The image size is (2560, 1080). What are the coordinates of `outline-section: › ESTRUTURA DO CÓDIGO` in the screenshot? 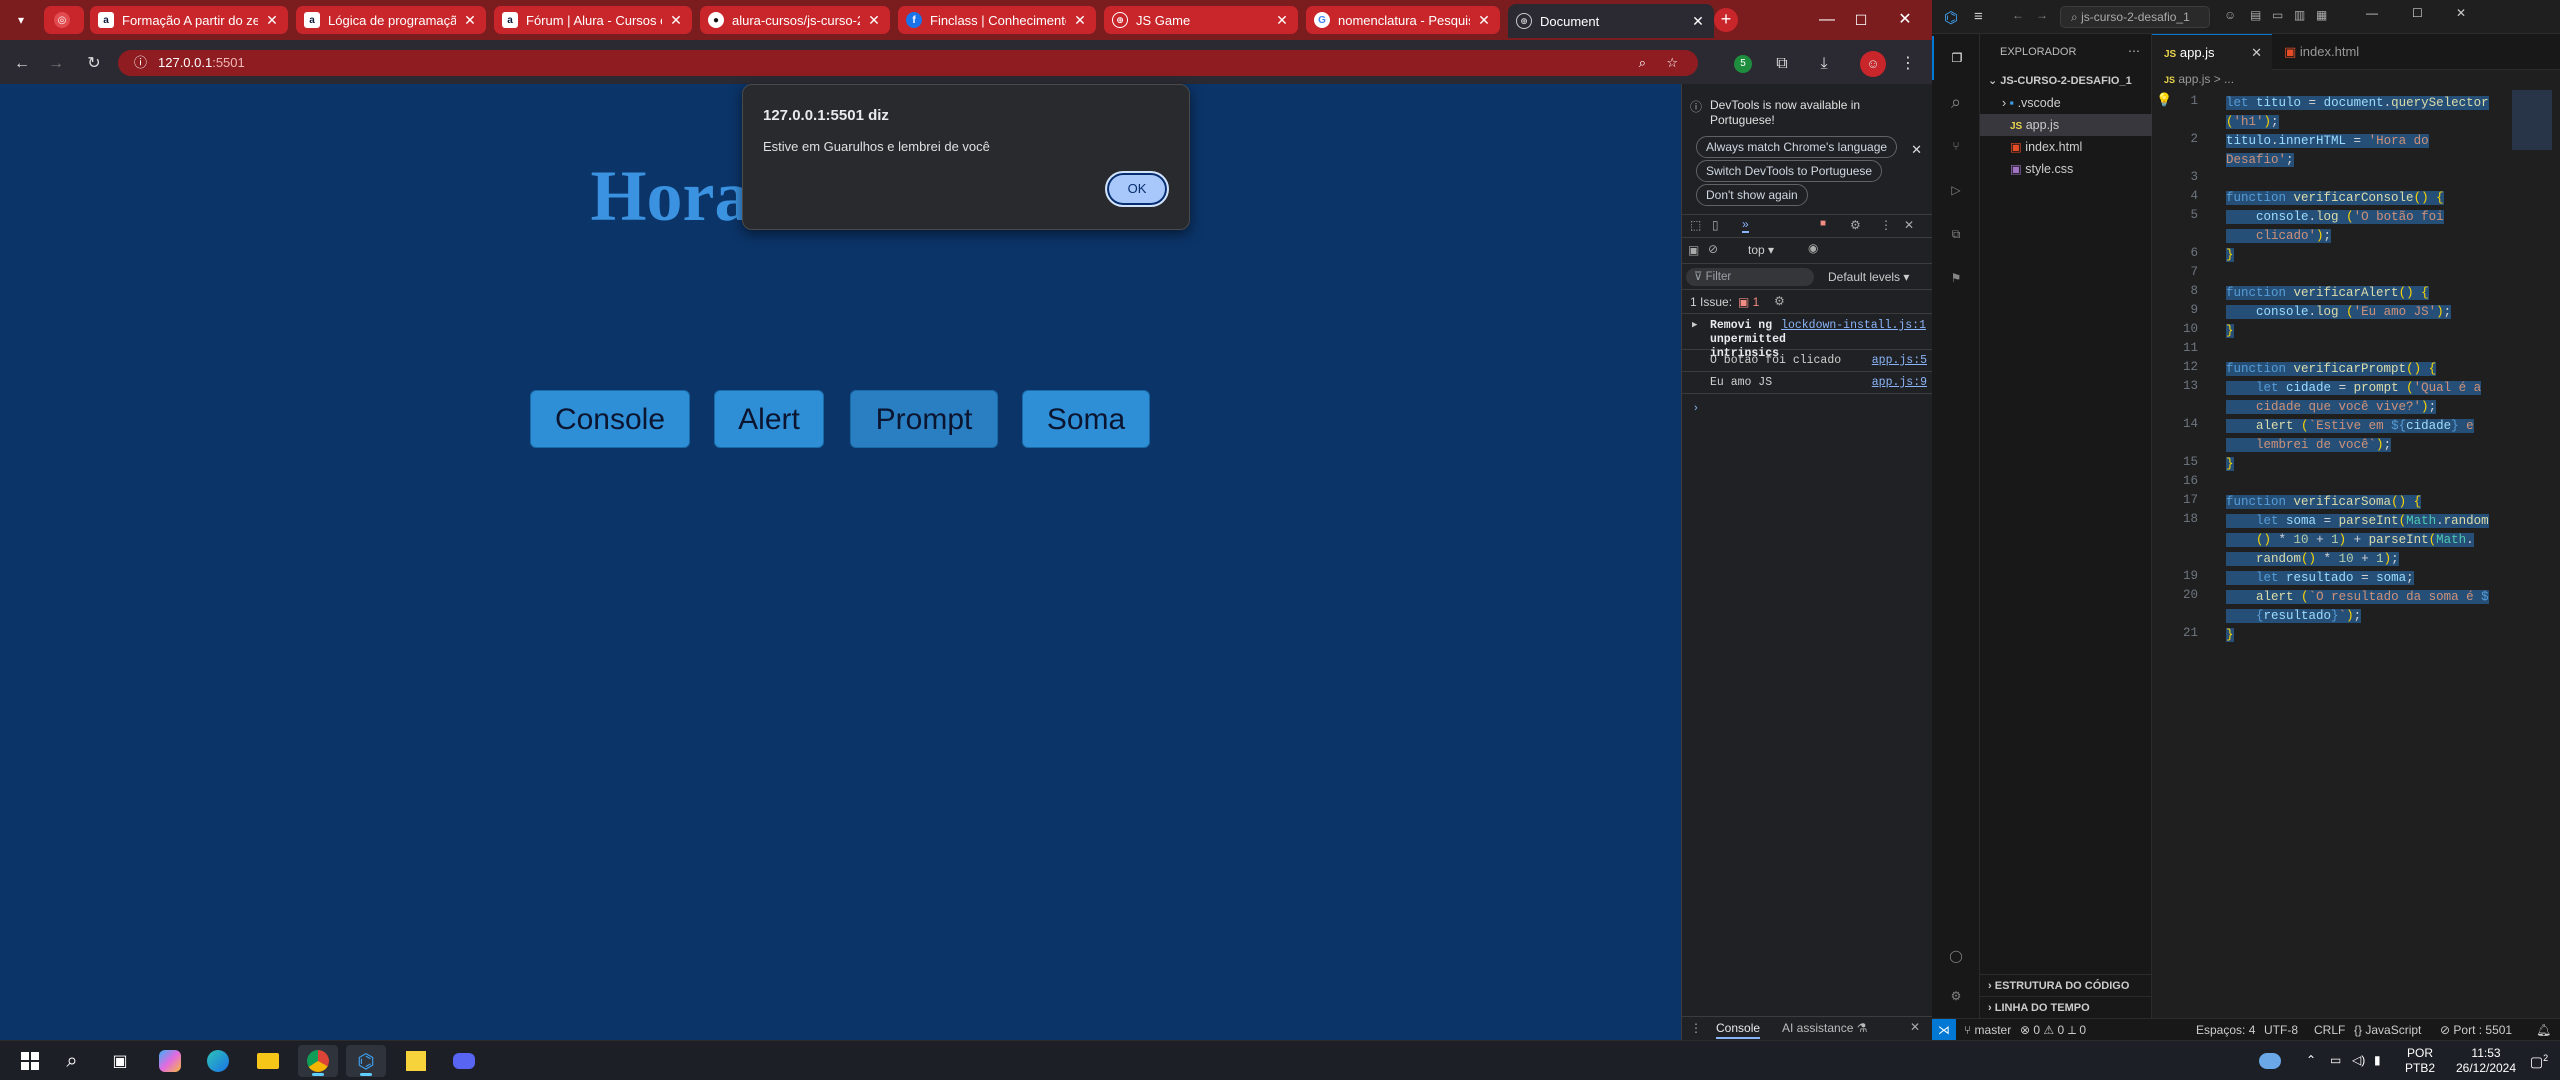 It's located at (2066, 985).